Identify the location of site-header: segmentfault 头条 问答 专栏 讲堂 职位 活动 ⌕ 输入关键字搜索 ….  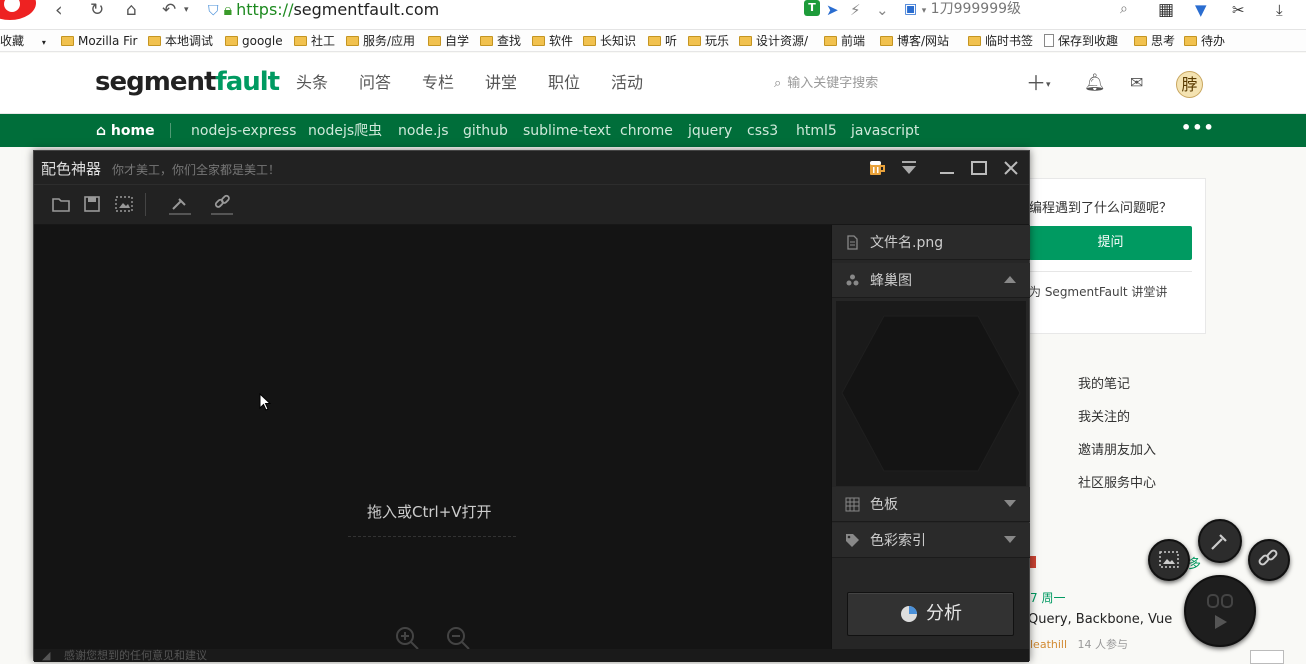
(653, 83).